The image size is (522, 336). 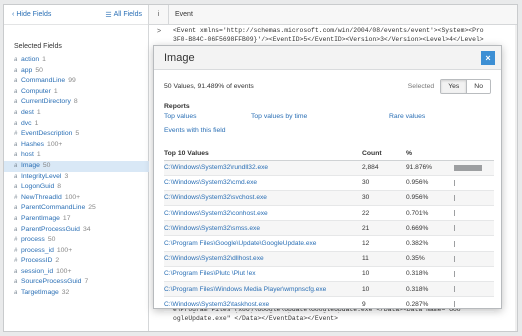 I want to click on modal-header: Image ×, so click(x=327, y=58).